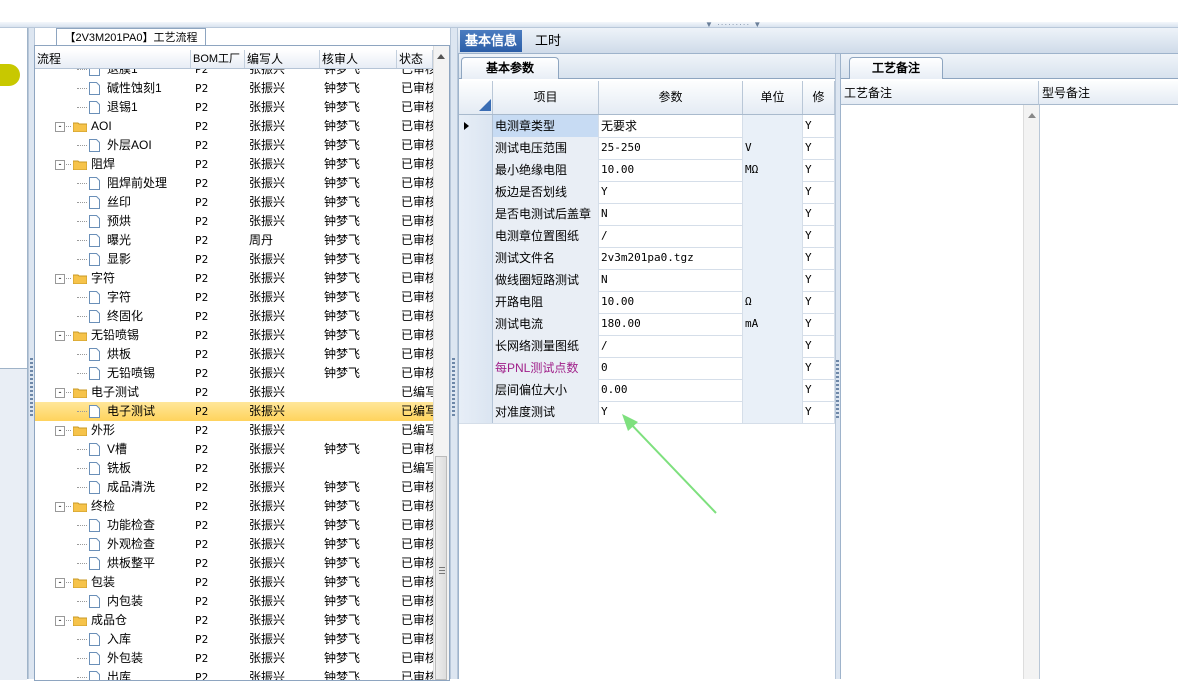  I want to click on collapse-grip-icon: ▼ ········· ▼, so click(738, 24).